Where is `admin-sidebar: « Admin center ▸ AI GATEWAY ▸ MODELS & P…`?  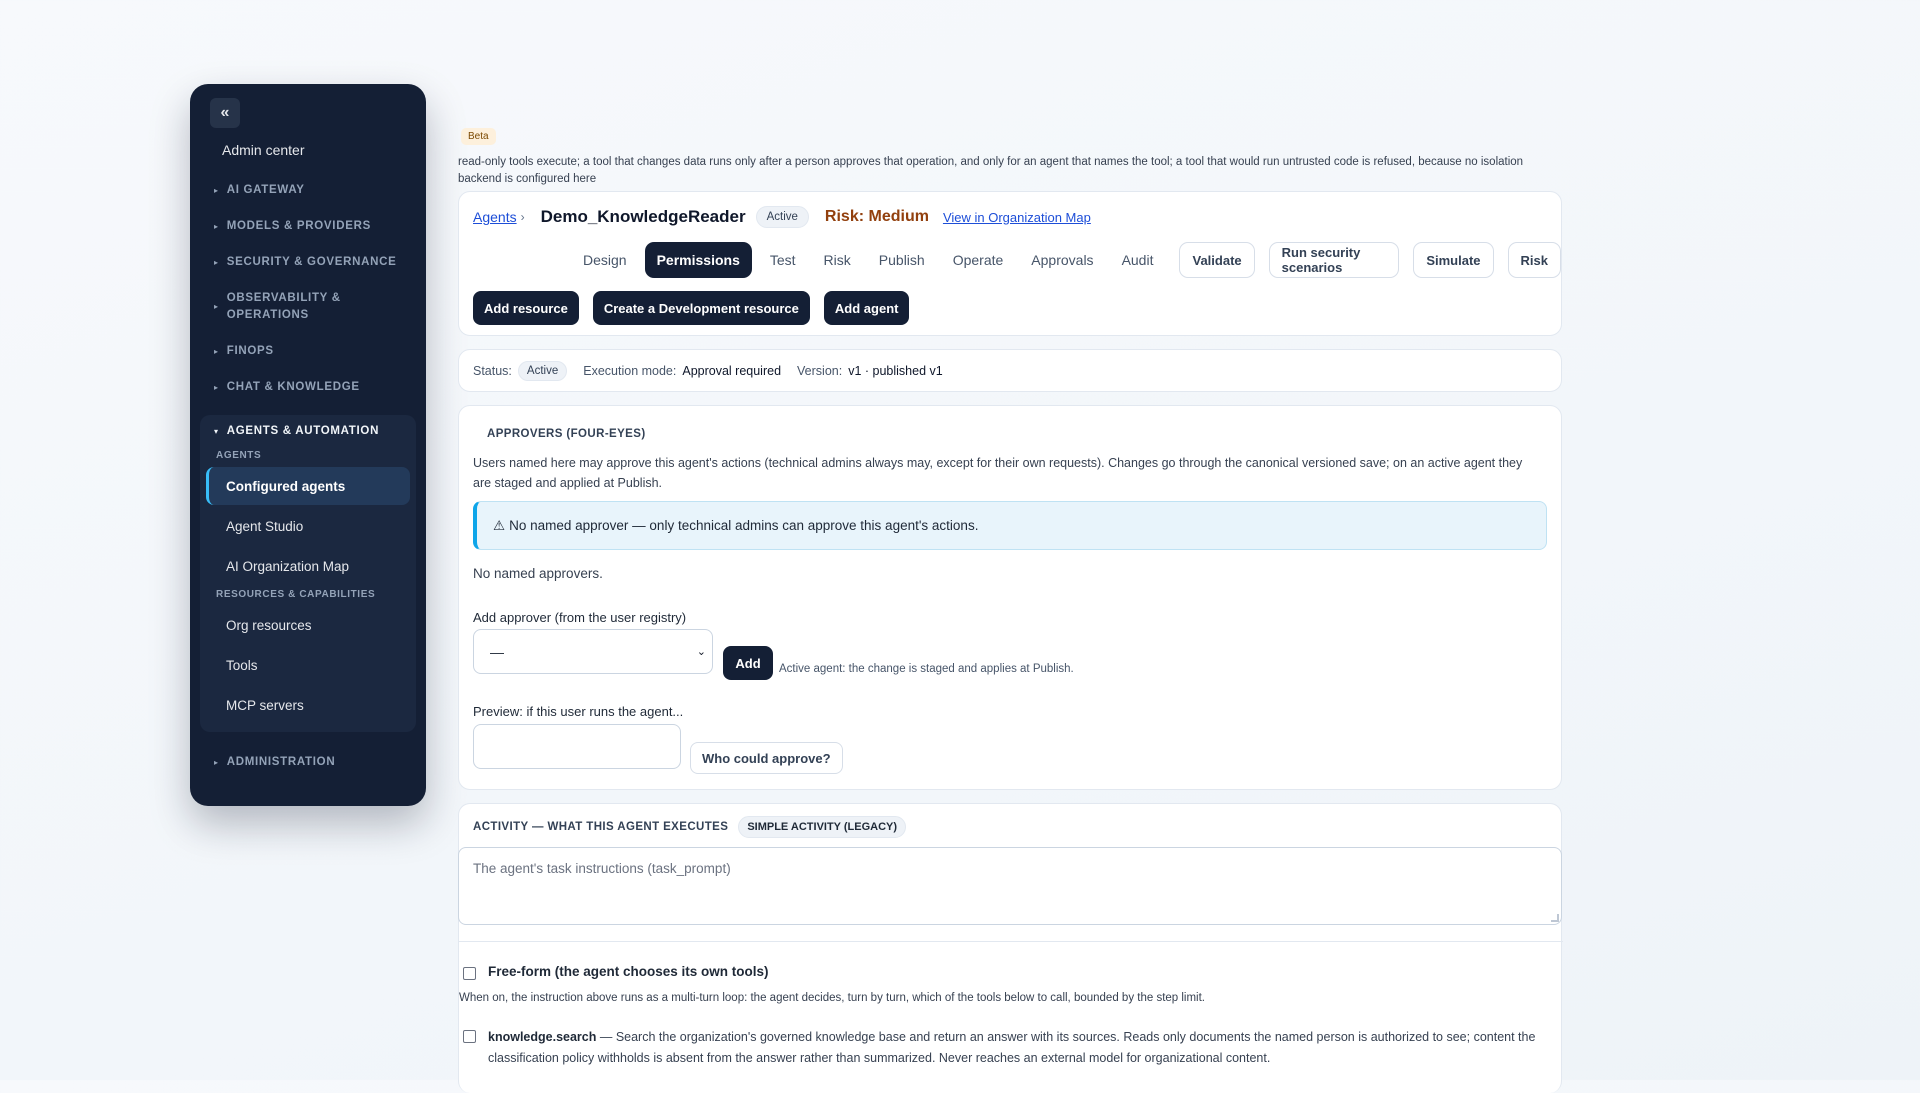
admin-sidebar: « Admin center ▸ AI GATEWAY ▸ MODELS & P… is located at coordinates (308, 445).